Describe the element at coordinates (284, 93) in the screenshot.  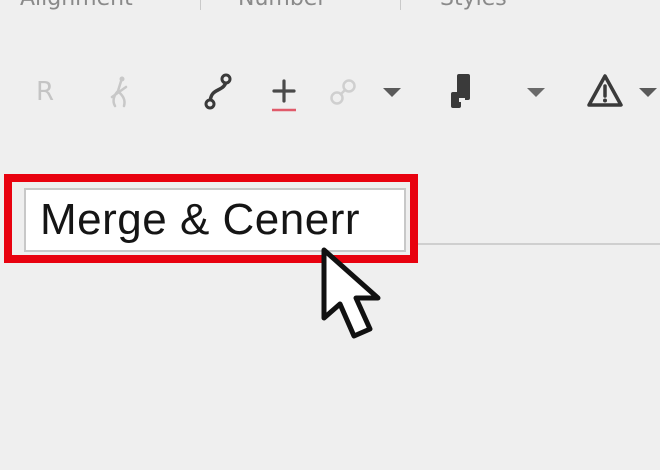
I see `plus-icon` at that location.